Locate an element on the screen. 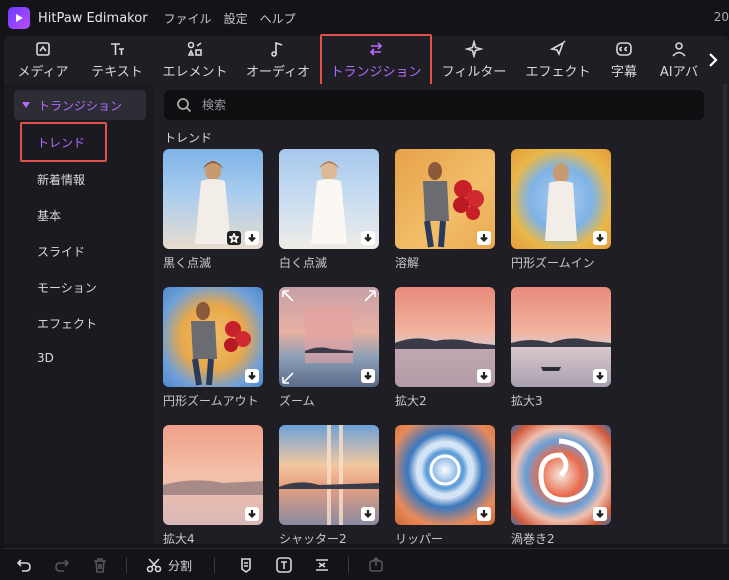 The width and height of the screenshot is (729, 580). card-label: 円形ズームアウト is located at coordinates (211, 401).